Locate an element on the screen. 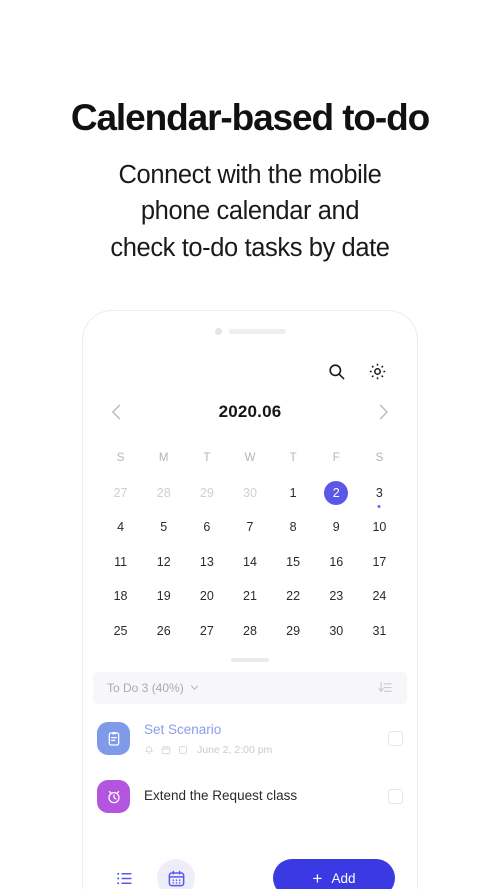  calendar-day-number: 1 is located at coordinates (293, 493).